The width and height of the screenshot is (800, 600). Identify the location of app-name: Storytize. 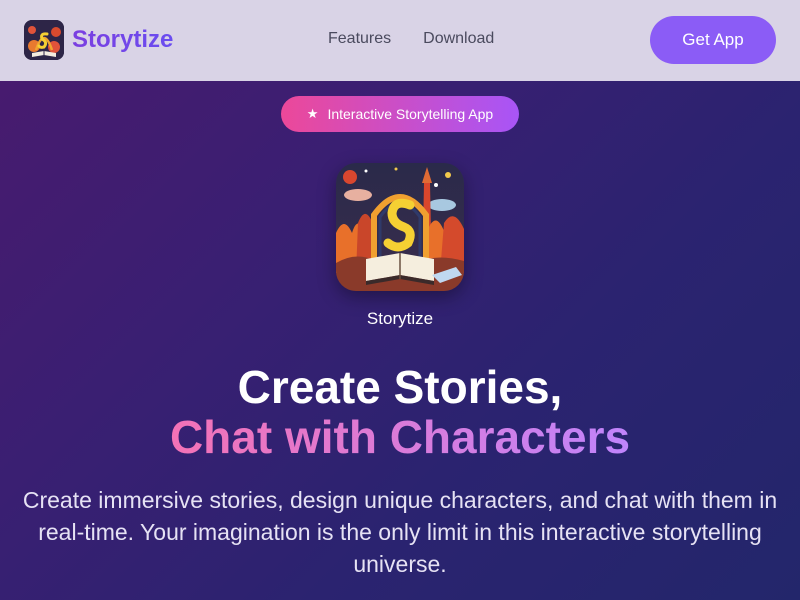
(400, 318).